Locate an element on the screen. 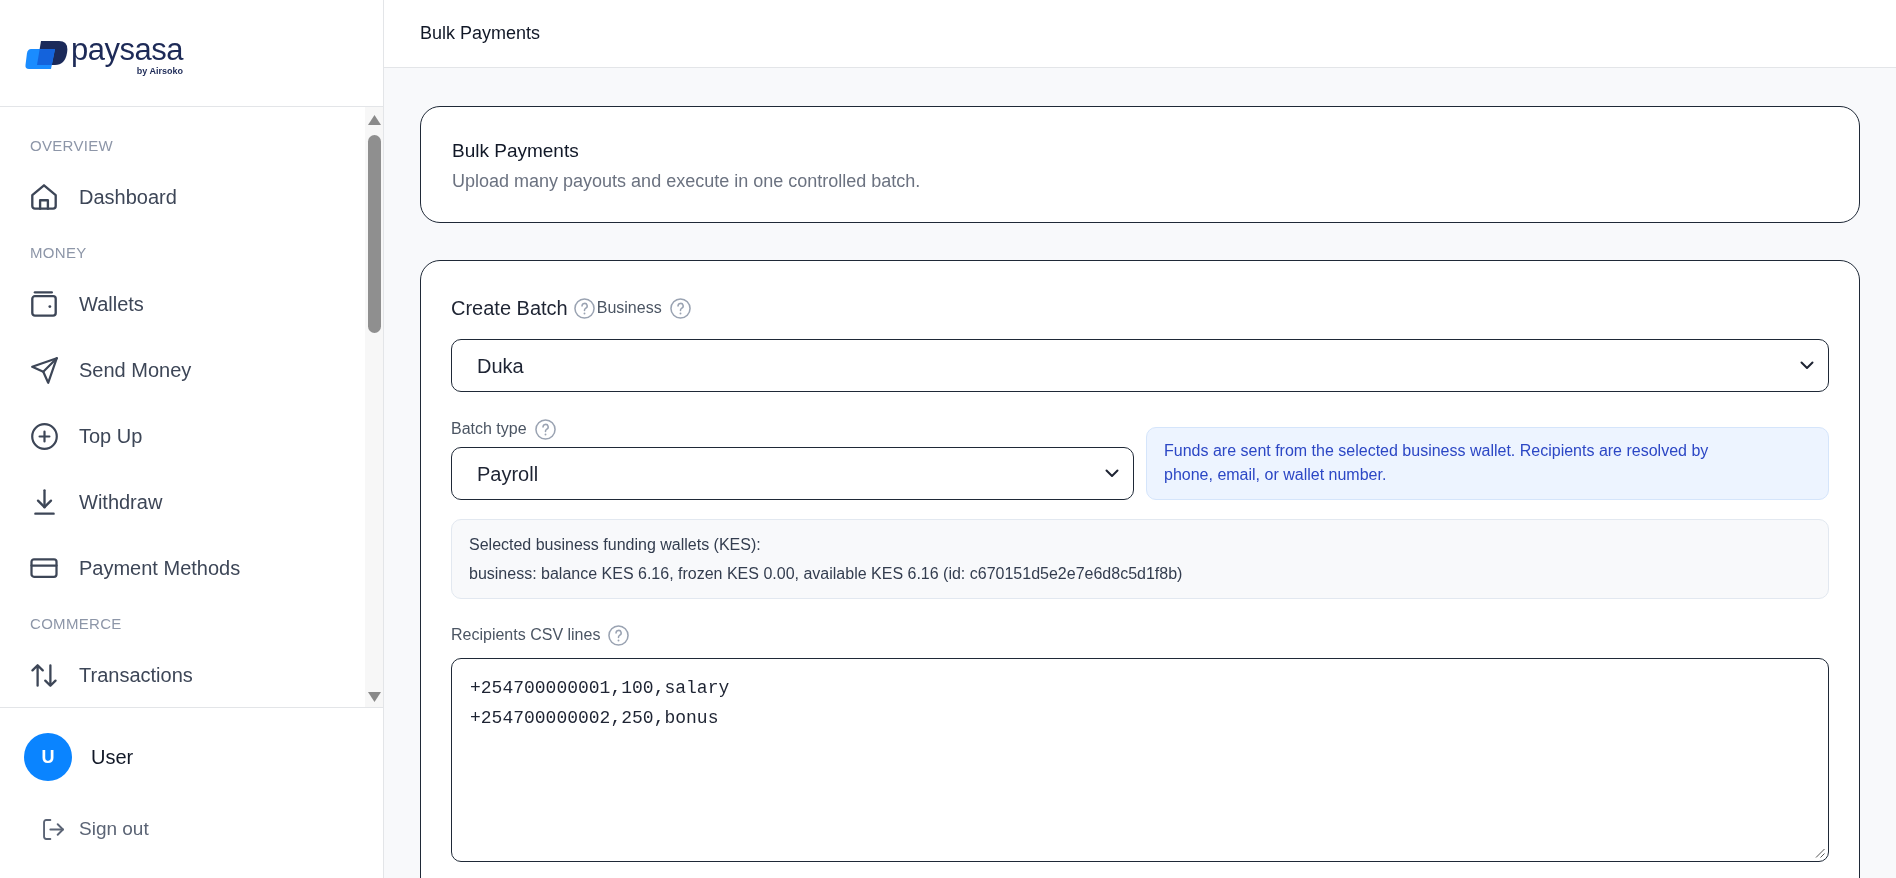 This screenshot has height=878, width=1896. logo-tagline: by Airsoko is located at coordinates (159, 70).